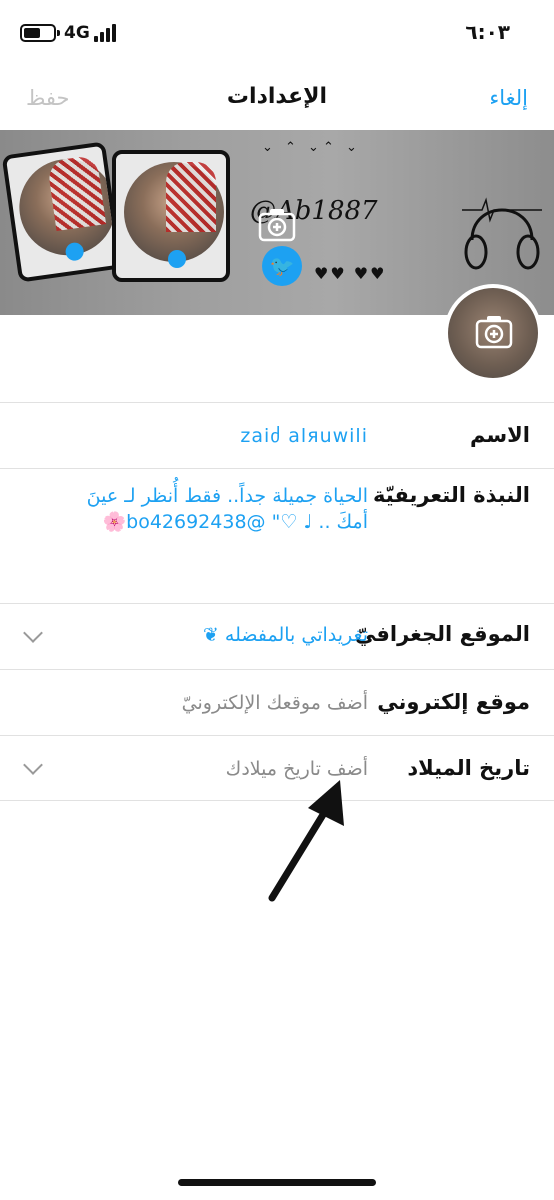 This screenshot has width=554, height=1200. What do you see at coordinates (500, 435) in the screenshot?
I see `name-label: الاسم` at bounding box center [500, 435].